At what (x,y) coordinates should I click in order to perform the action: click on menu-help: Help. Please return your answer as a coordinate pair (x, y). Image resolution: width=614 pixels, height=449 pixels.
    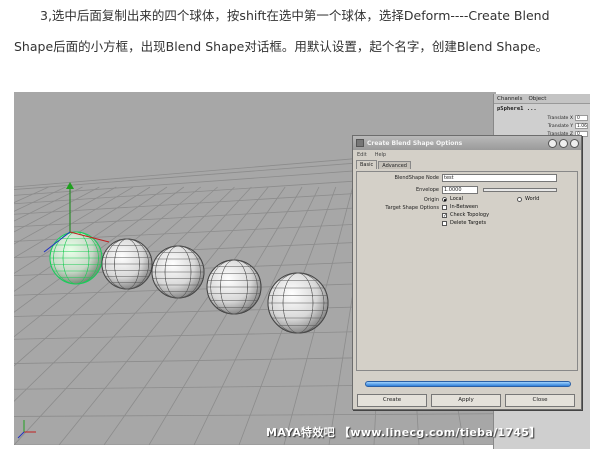
    Looking at the image, I should click on (380, 155).